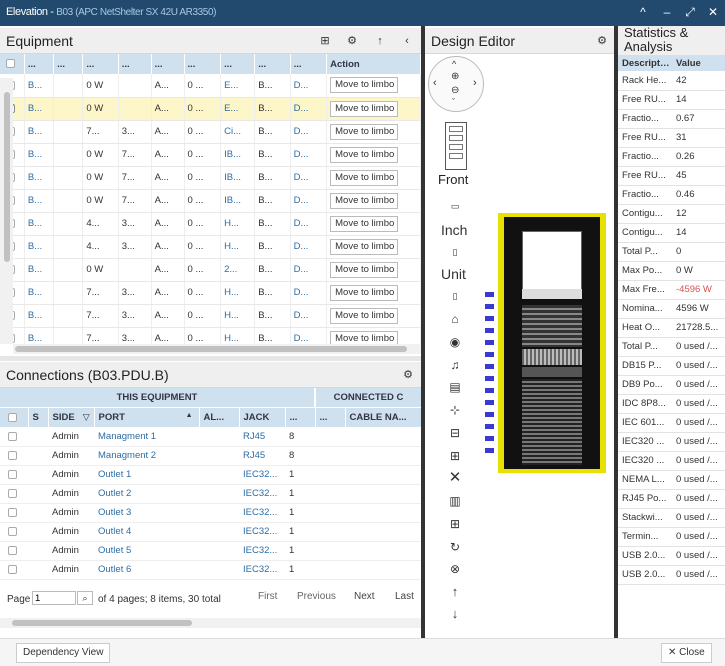 The width and height of the screenshot is (725, 666). Describe the element at coordinates (643, 12) in the screenshot. I see `collapse-icon: ^` at that location.